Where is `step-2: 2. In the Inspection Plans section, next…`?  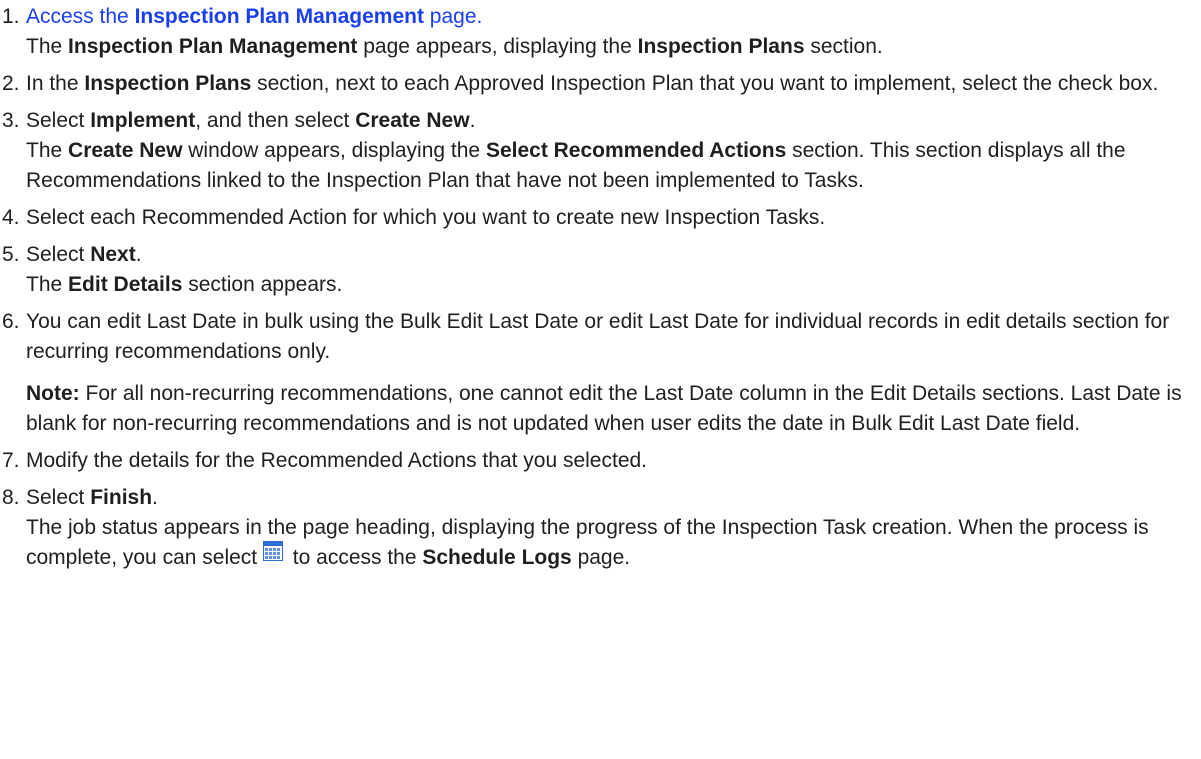 step-2: 2. In the Inspection Plans section, next… is located at coordinates (597, 84).